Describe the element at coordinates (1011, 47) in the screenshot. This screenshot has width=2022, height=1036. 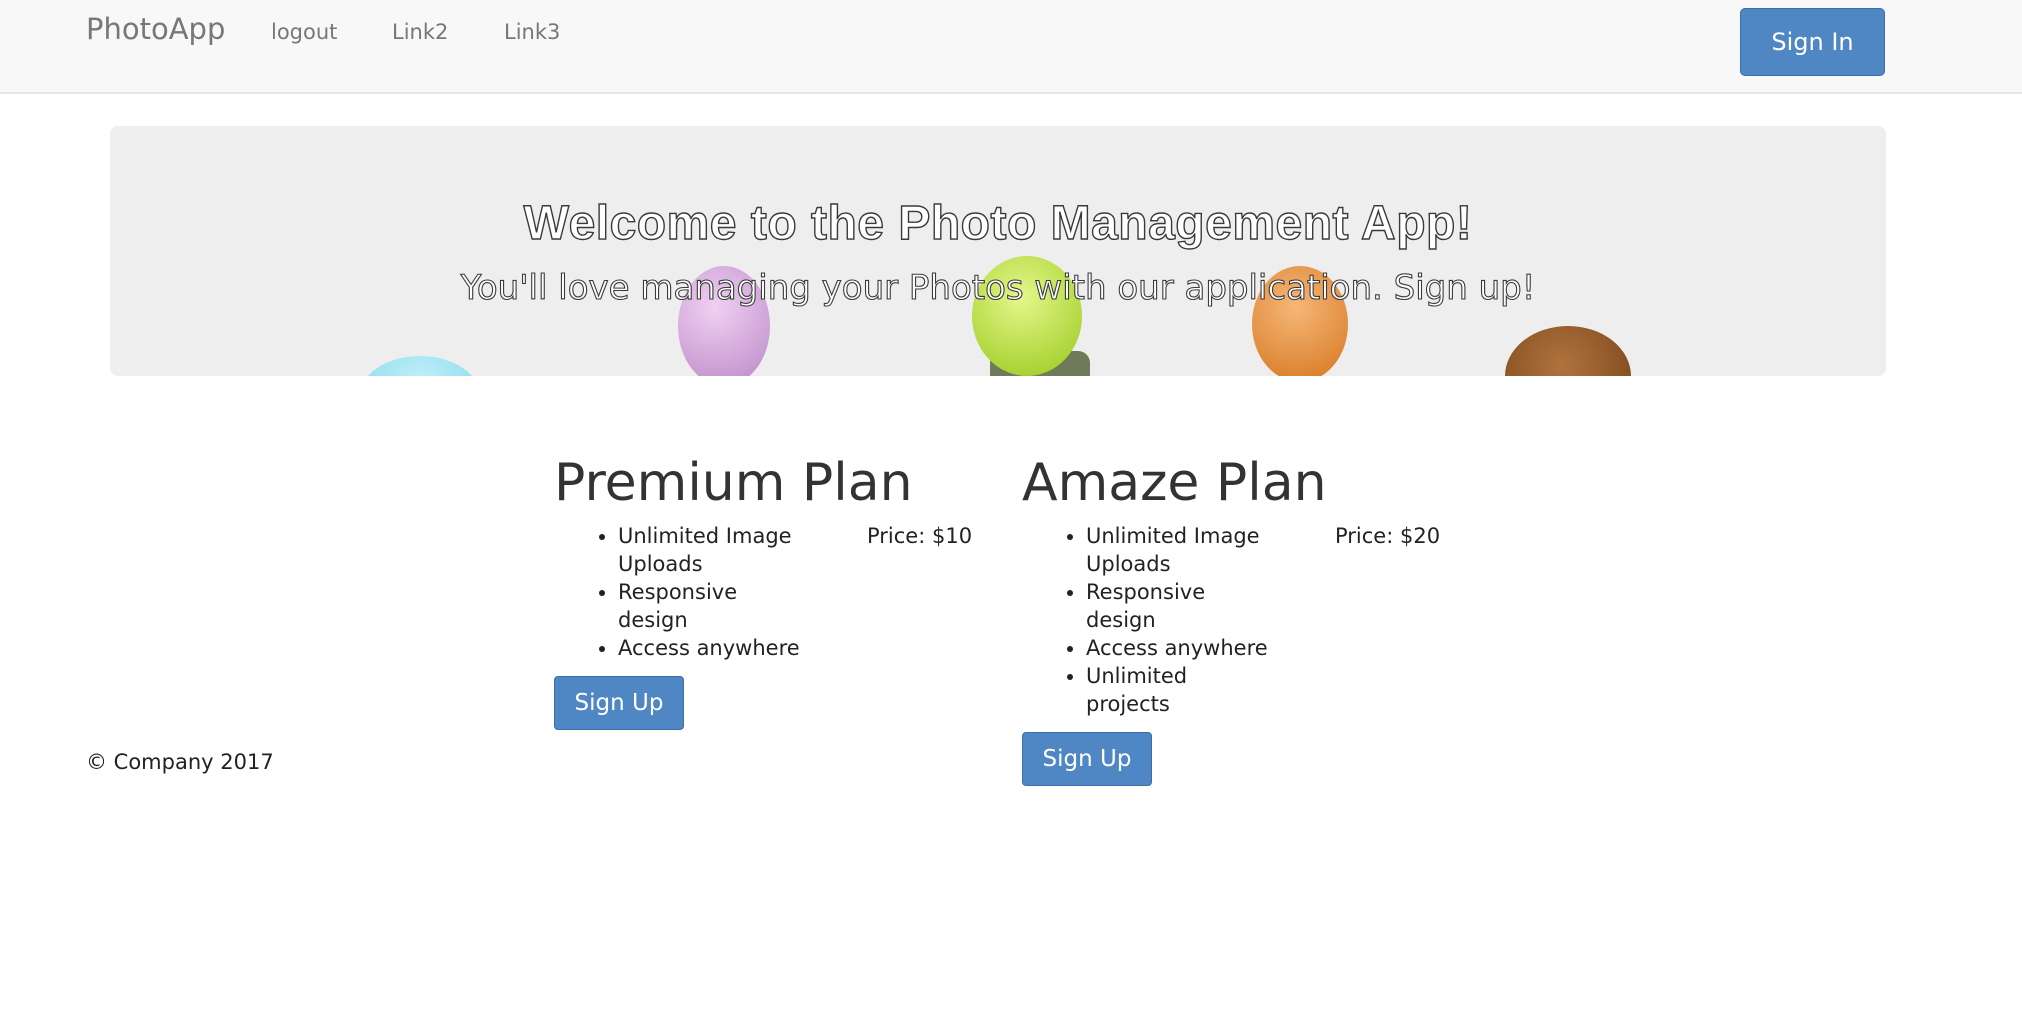
I see `navbar: PhotoApp logout Link2 Link3 Sign In` at that location.